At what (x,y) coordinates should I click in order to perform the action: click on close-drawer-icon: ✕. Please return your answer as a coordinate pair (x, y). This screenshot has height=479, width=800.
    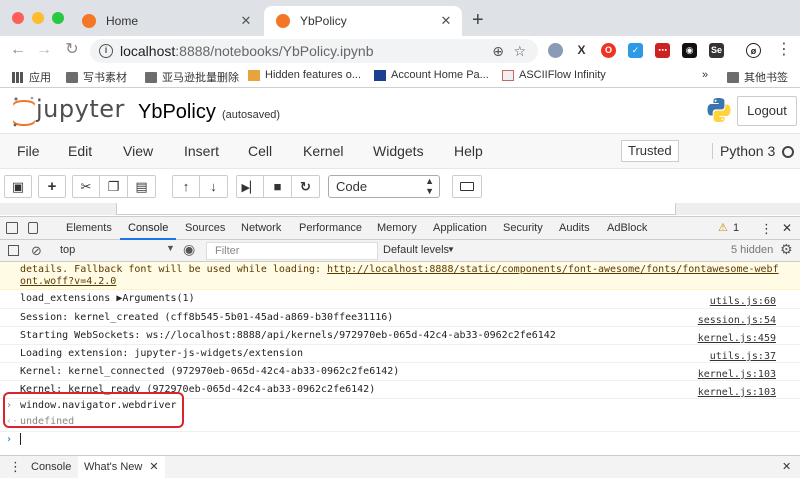
    Looking at the image, I should click on (786, 467).